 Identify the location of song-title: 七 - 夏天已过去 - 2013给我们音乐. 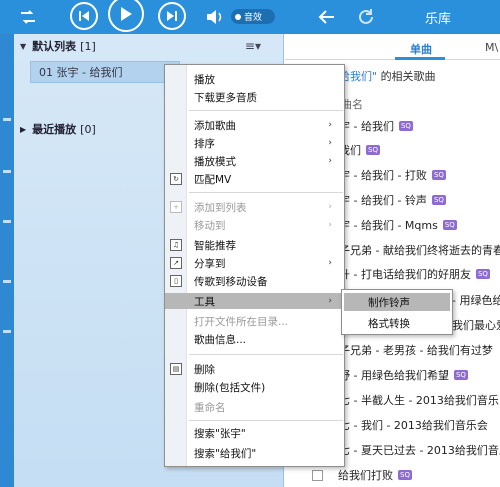
(419, 450).